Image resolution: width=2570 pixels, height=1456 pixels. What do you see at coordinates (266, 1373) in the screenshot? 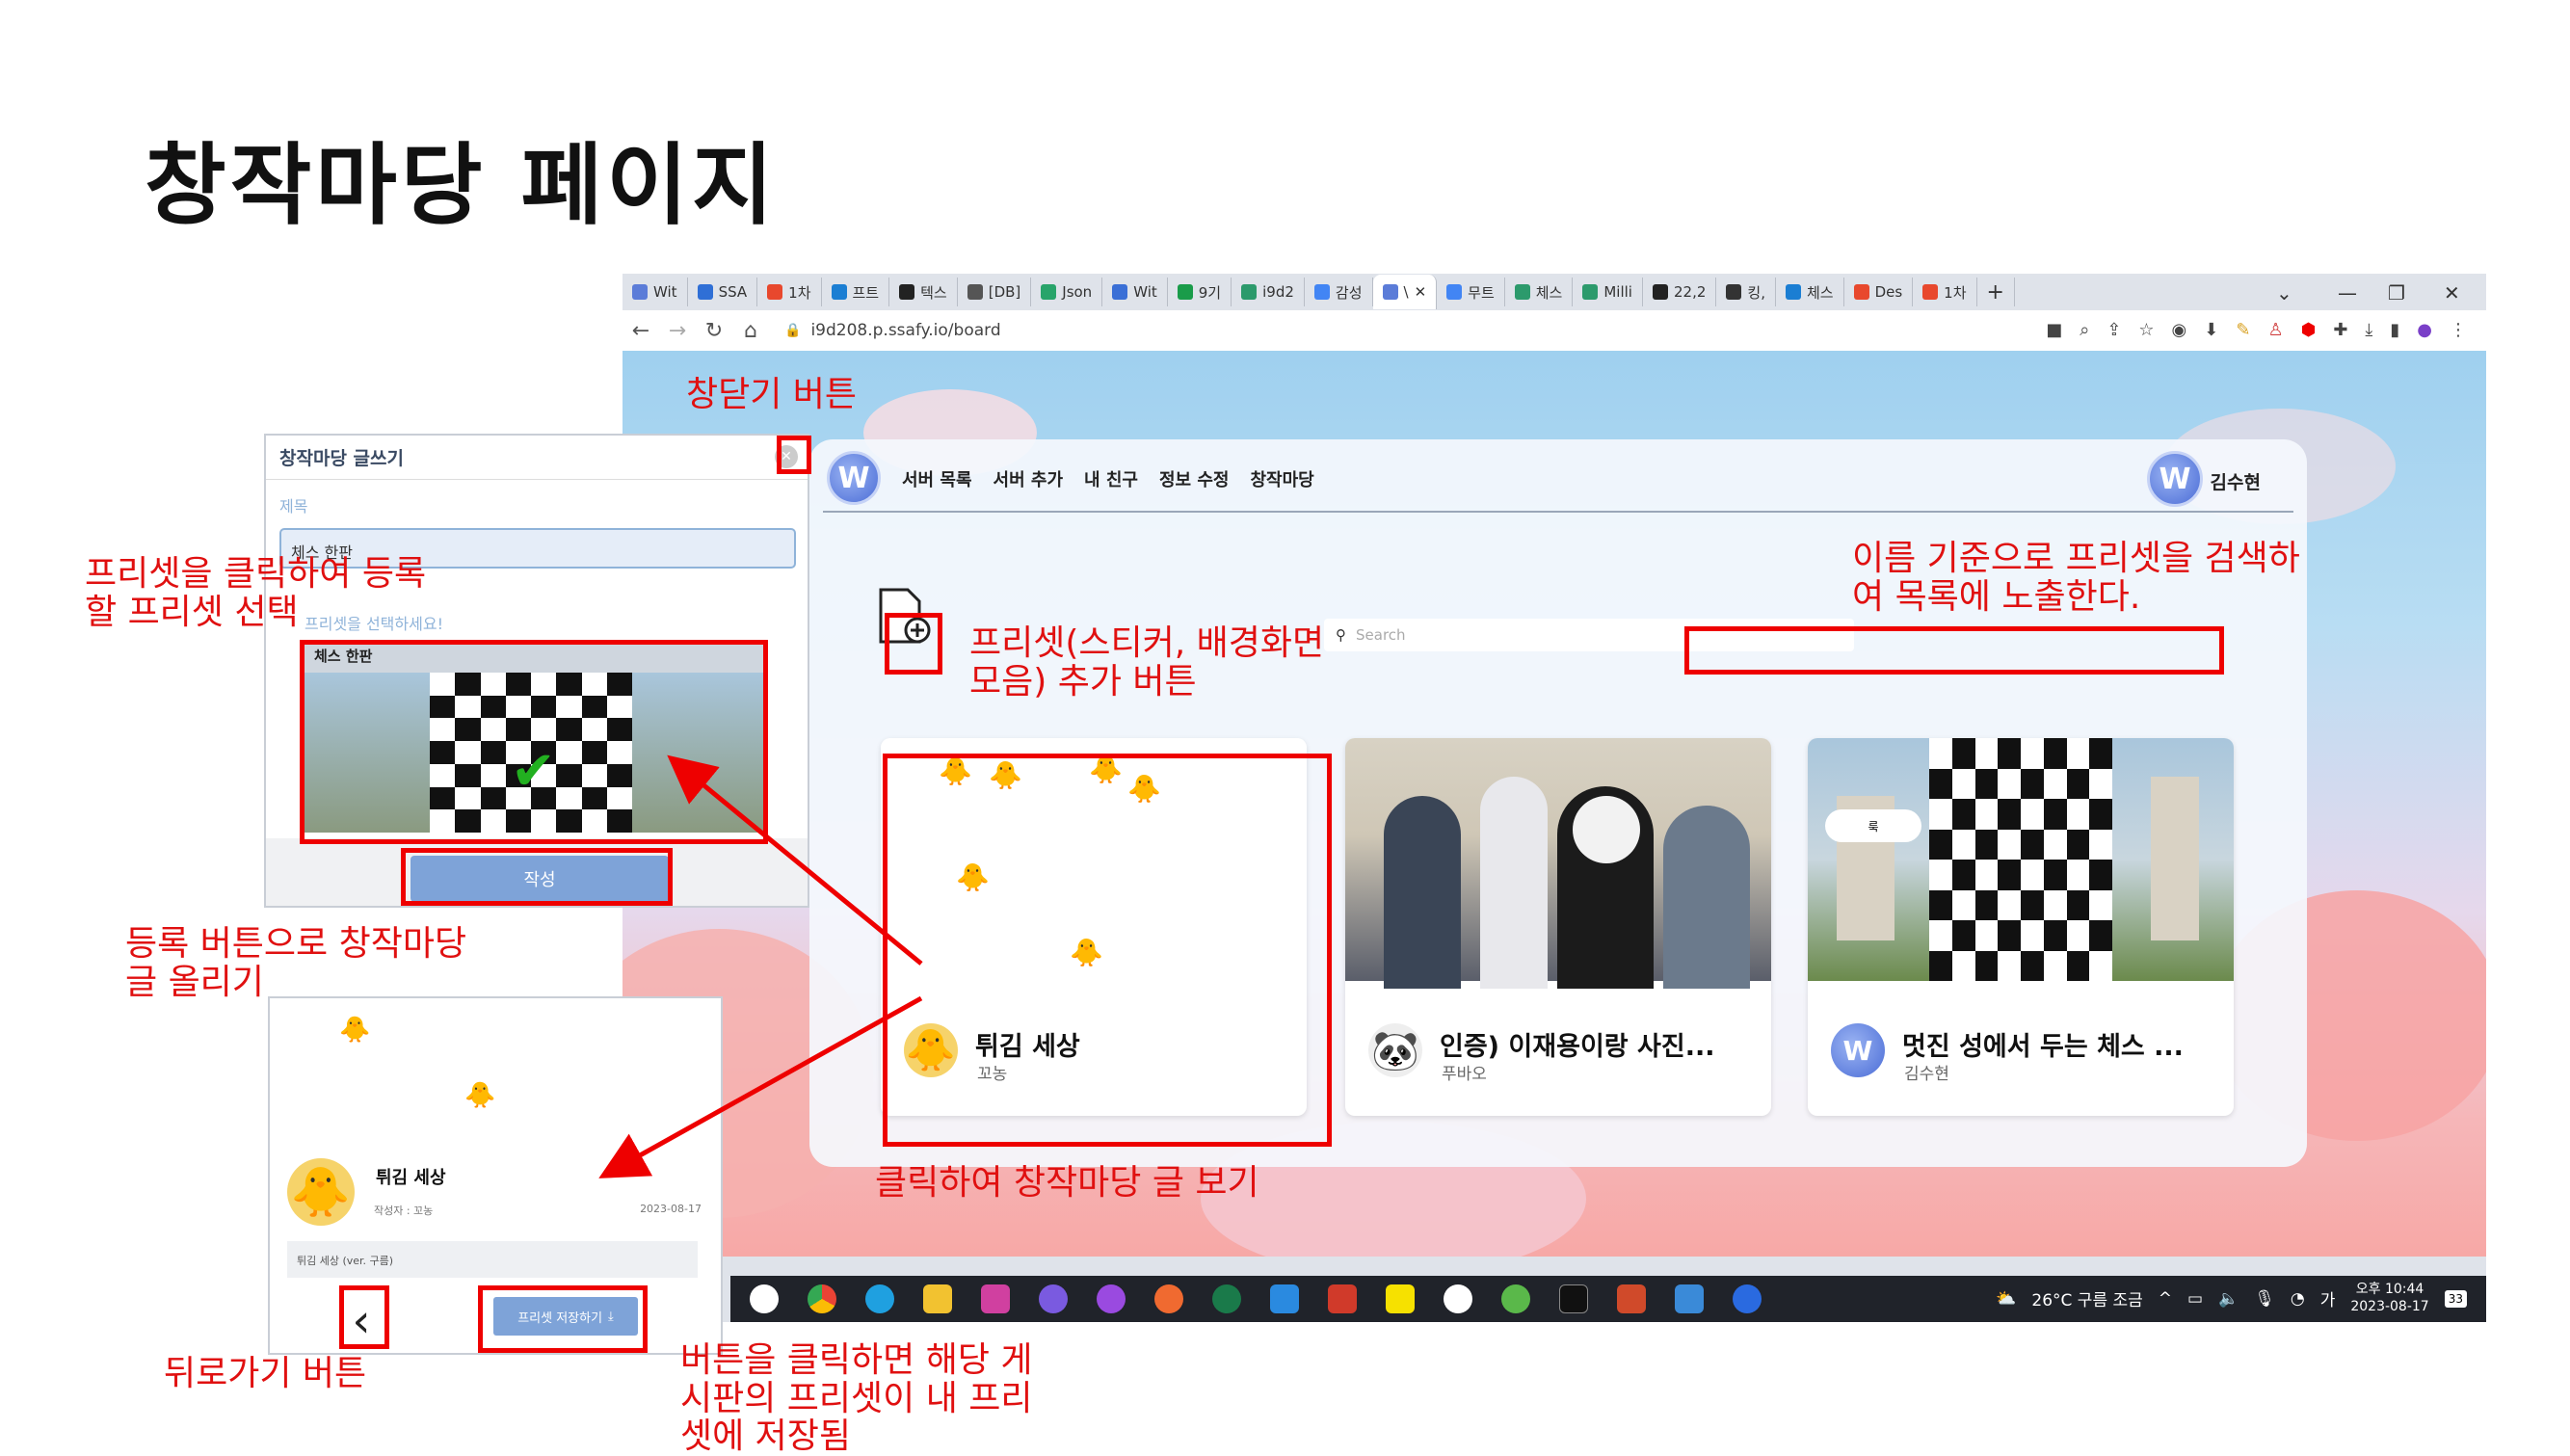
I see `annotation-back: 뒤로가기 버튼` at bounding box center [266, 1373].